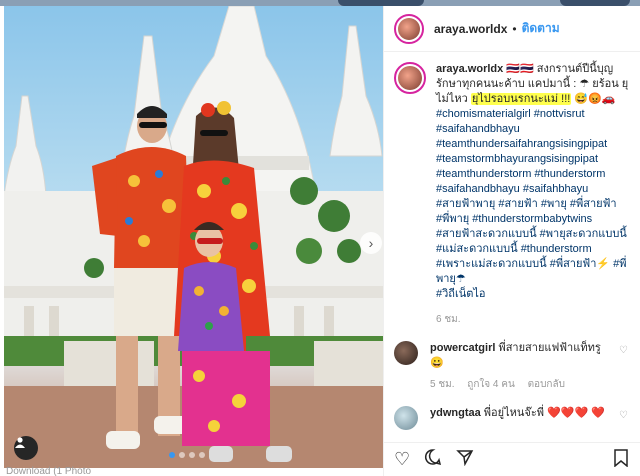  I want to click on hashtag-line: #แม่สะดวกแบบนี้ #thunderstorm, so click(533, 249).